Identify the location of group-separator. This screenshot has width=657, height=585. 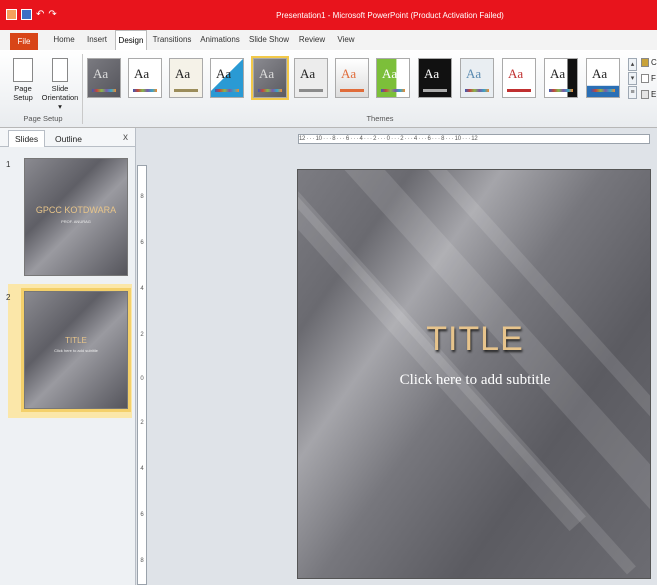
(82, 89).